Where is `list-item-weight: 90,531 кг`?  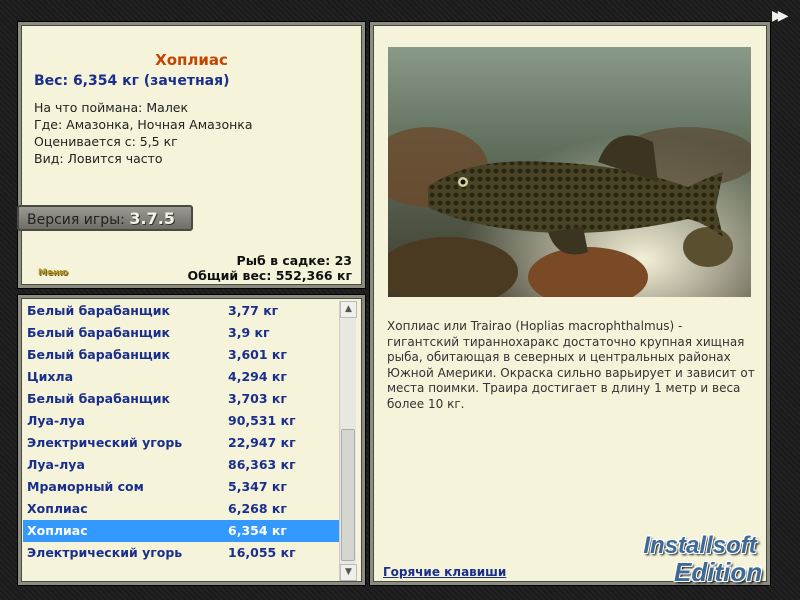 list-item-weight: 90,531 кг is located at coordinates (262, 420).